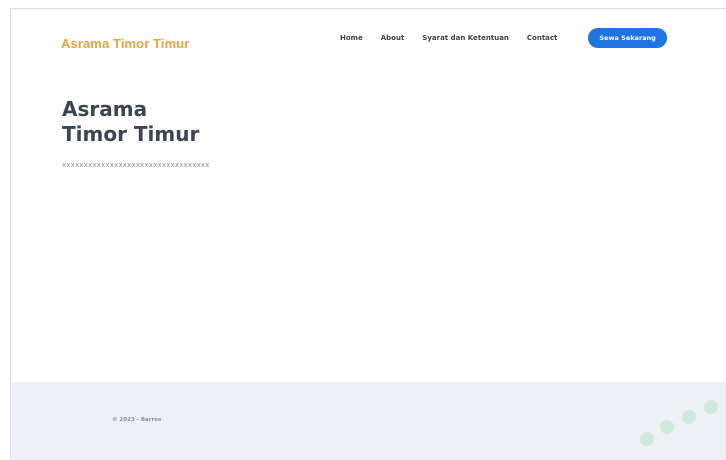 The image size is (726, 460). I want to click on hero-title: Asrama Timor Timur, so click(130, 122).